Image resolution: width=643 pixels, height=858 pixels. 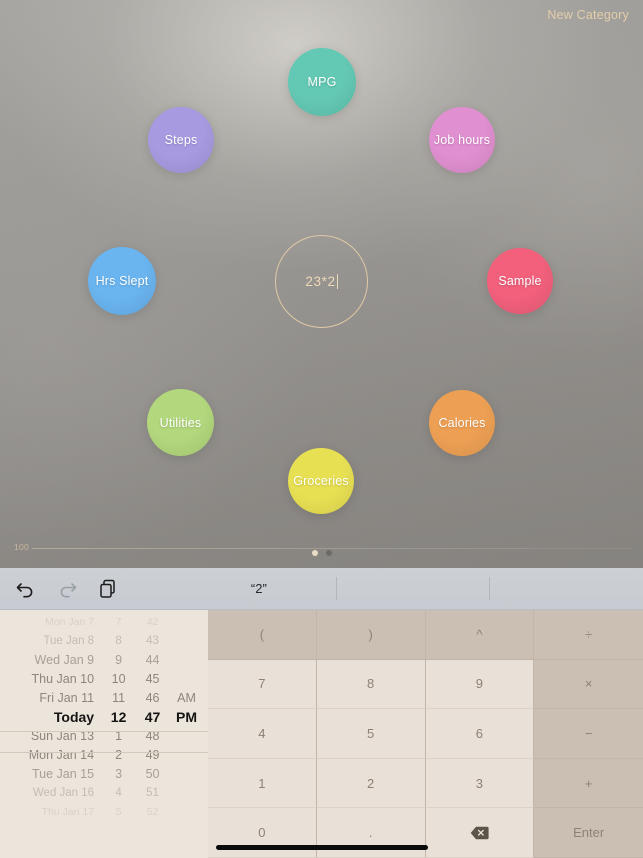 I want to click on bubble-label: Job hours, so click(x=462, y=140).